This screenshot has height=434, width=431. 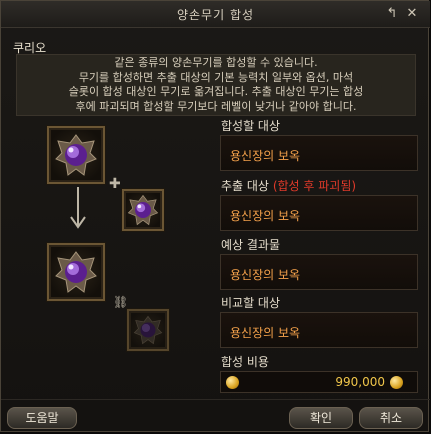 I want to click on cost-label: 합성 비용, so click(x=245, y=362).